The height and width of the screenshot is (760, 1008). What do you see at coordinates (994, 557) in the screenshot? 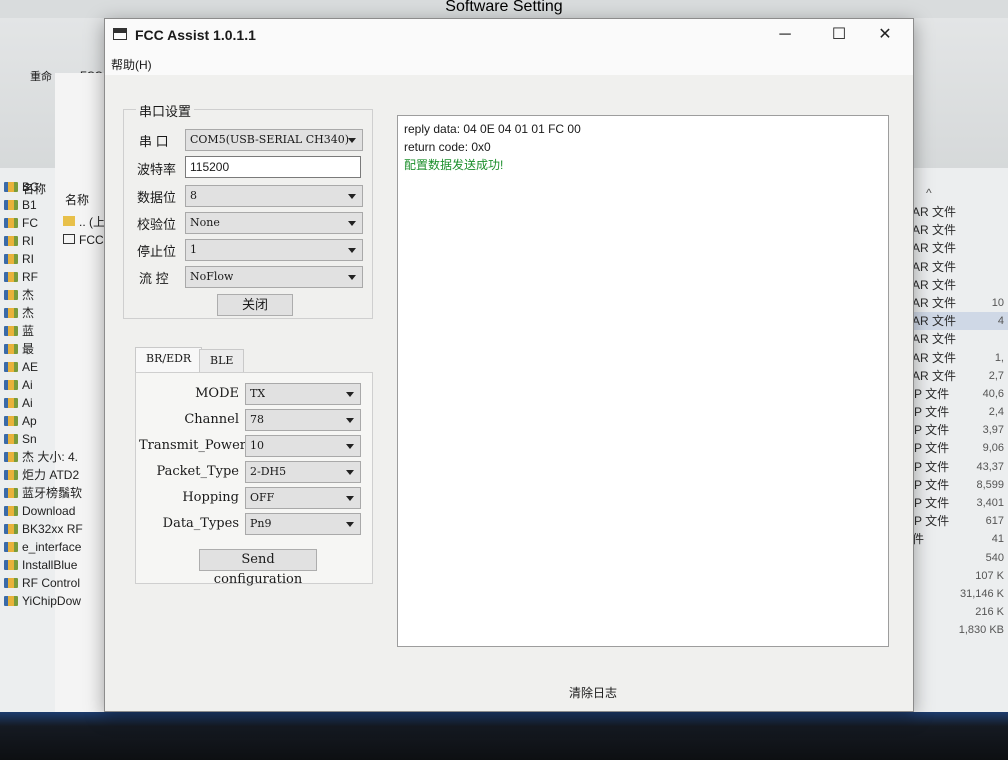
I see `file-size: 540` at bounding box center [994, 557].